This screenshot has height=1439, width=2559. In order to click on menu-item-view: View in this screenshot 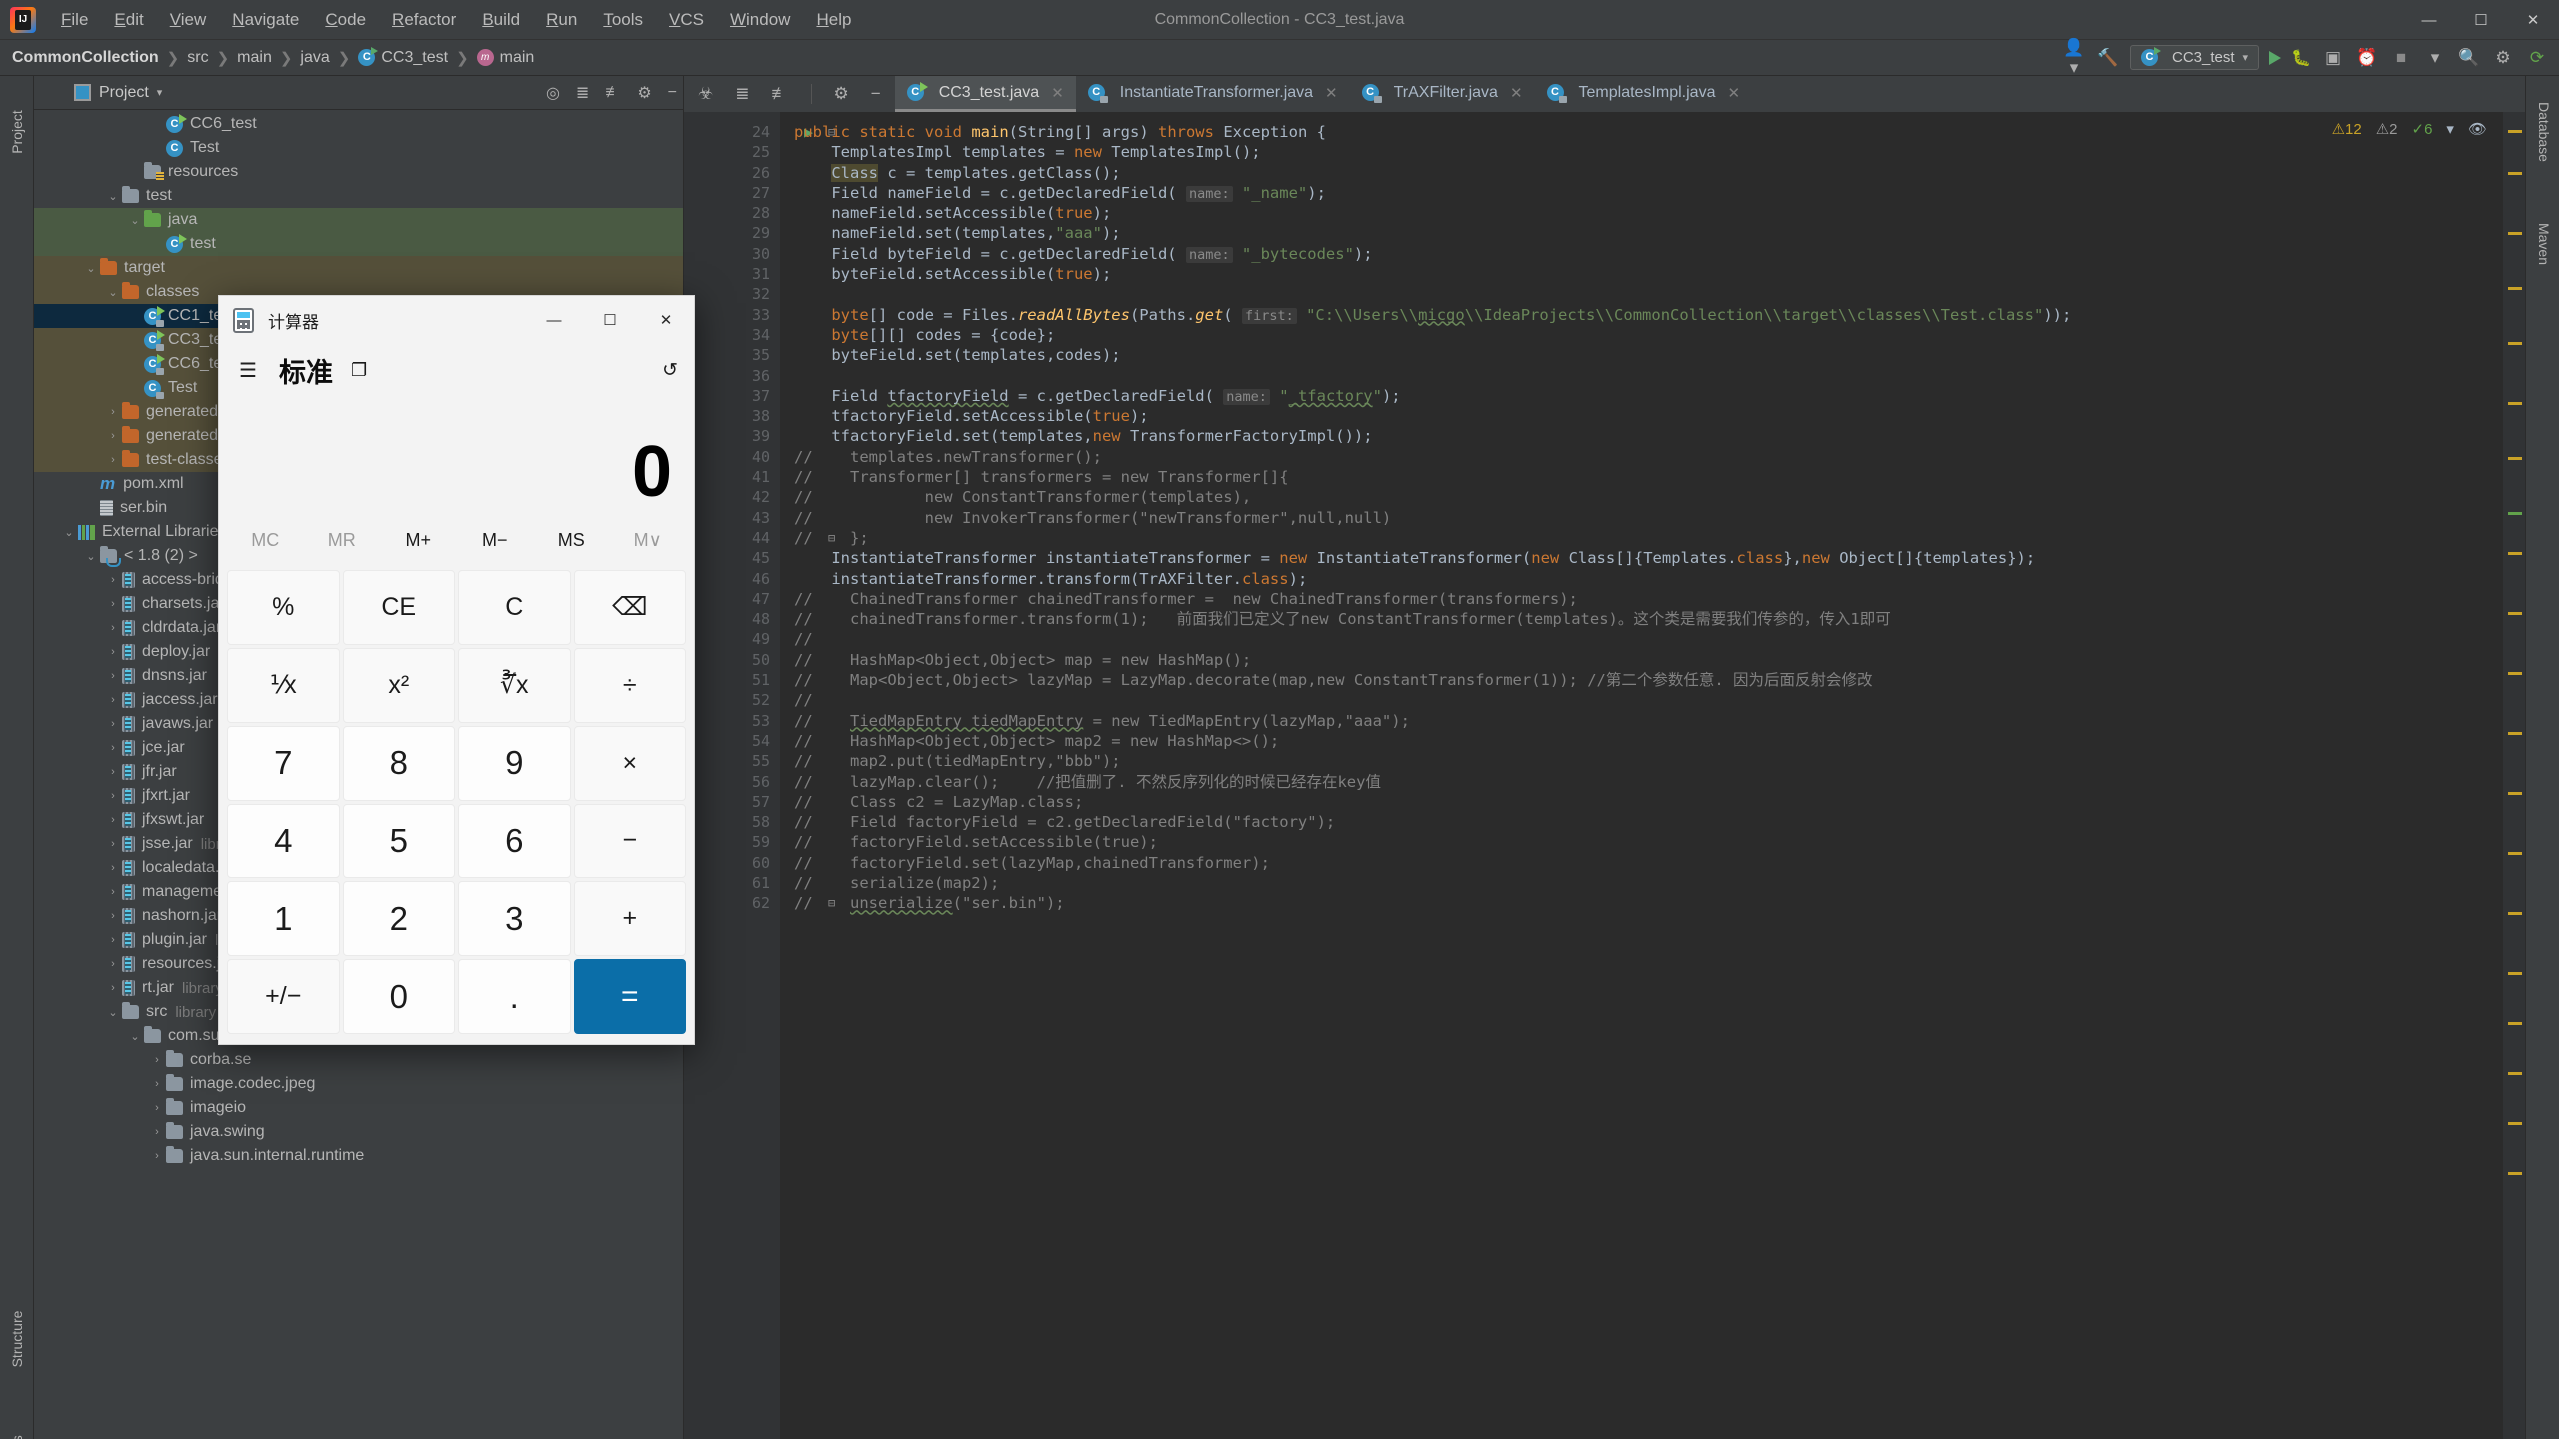, I will do `click(188, 20)`.